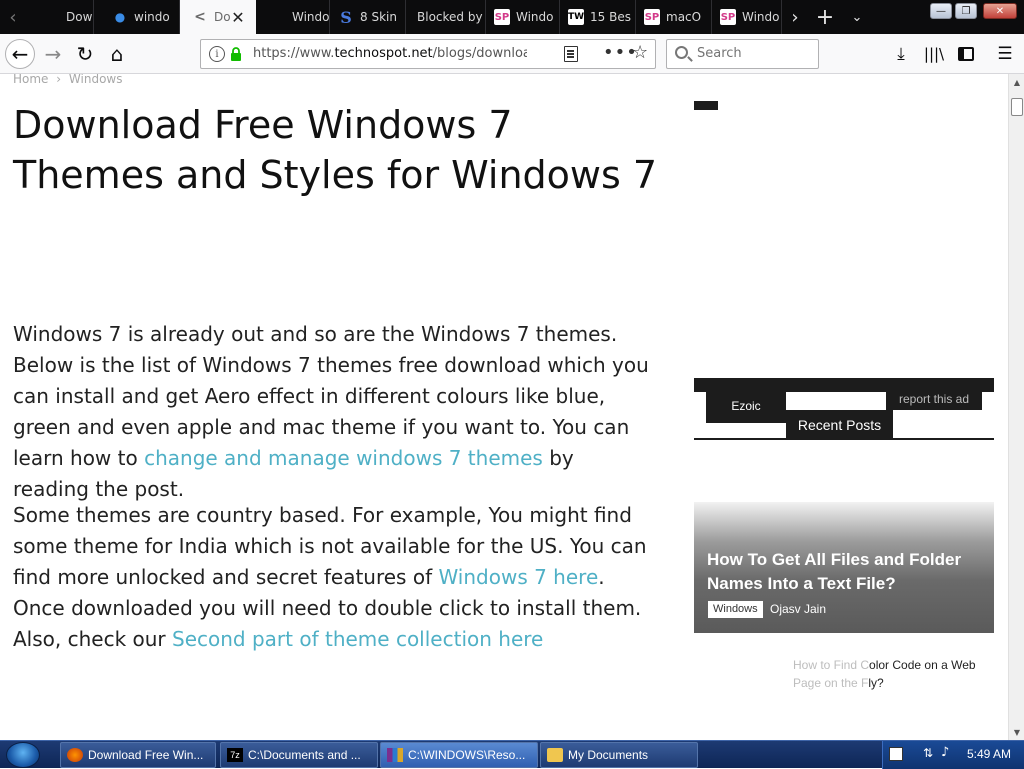  Describe the element at coordinates (746, 405) in the screenshot. I see `ezoic-label: Ezoic` at that location.